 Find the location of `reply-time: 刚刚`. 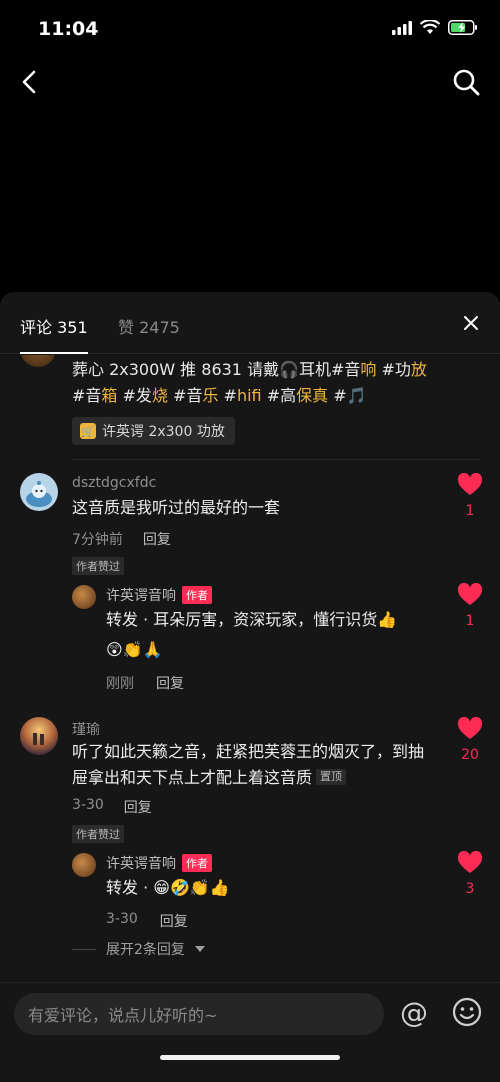

reply-time: 刚刚 is located at coordinates (120, 684).